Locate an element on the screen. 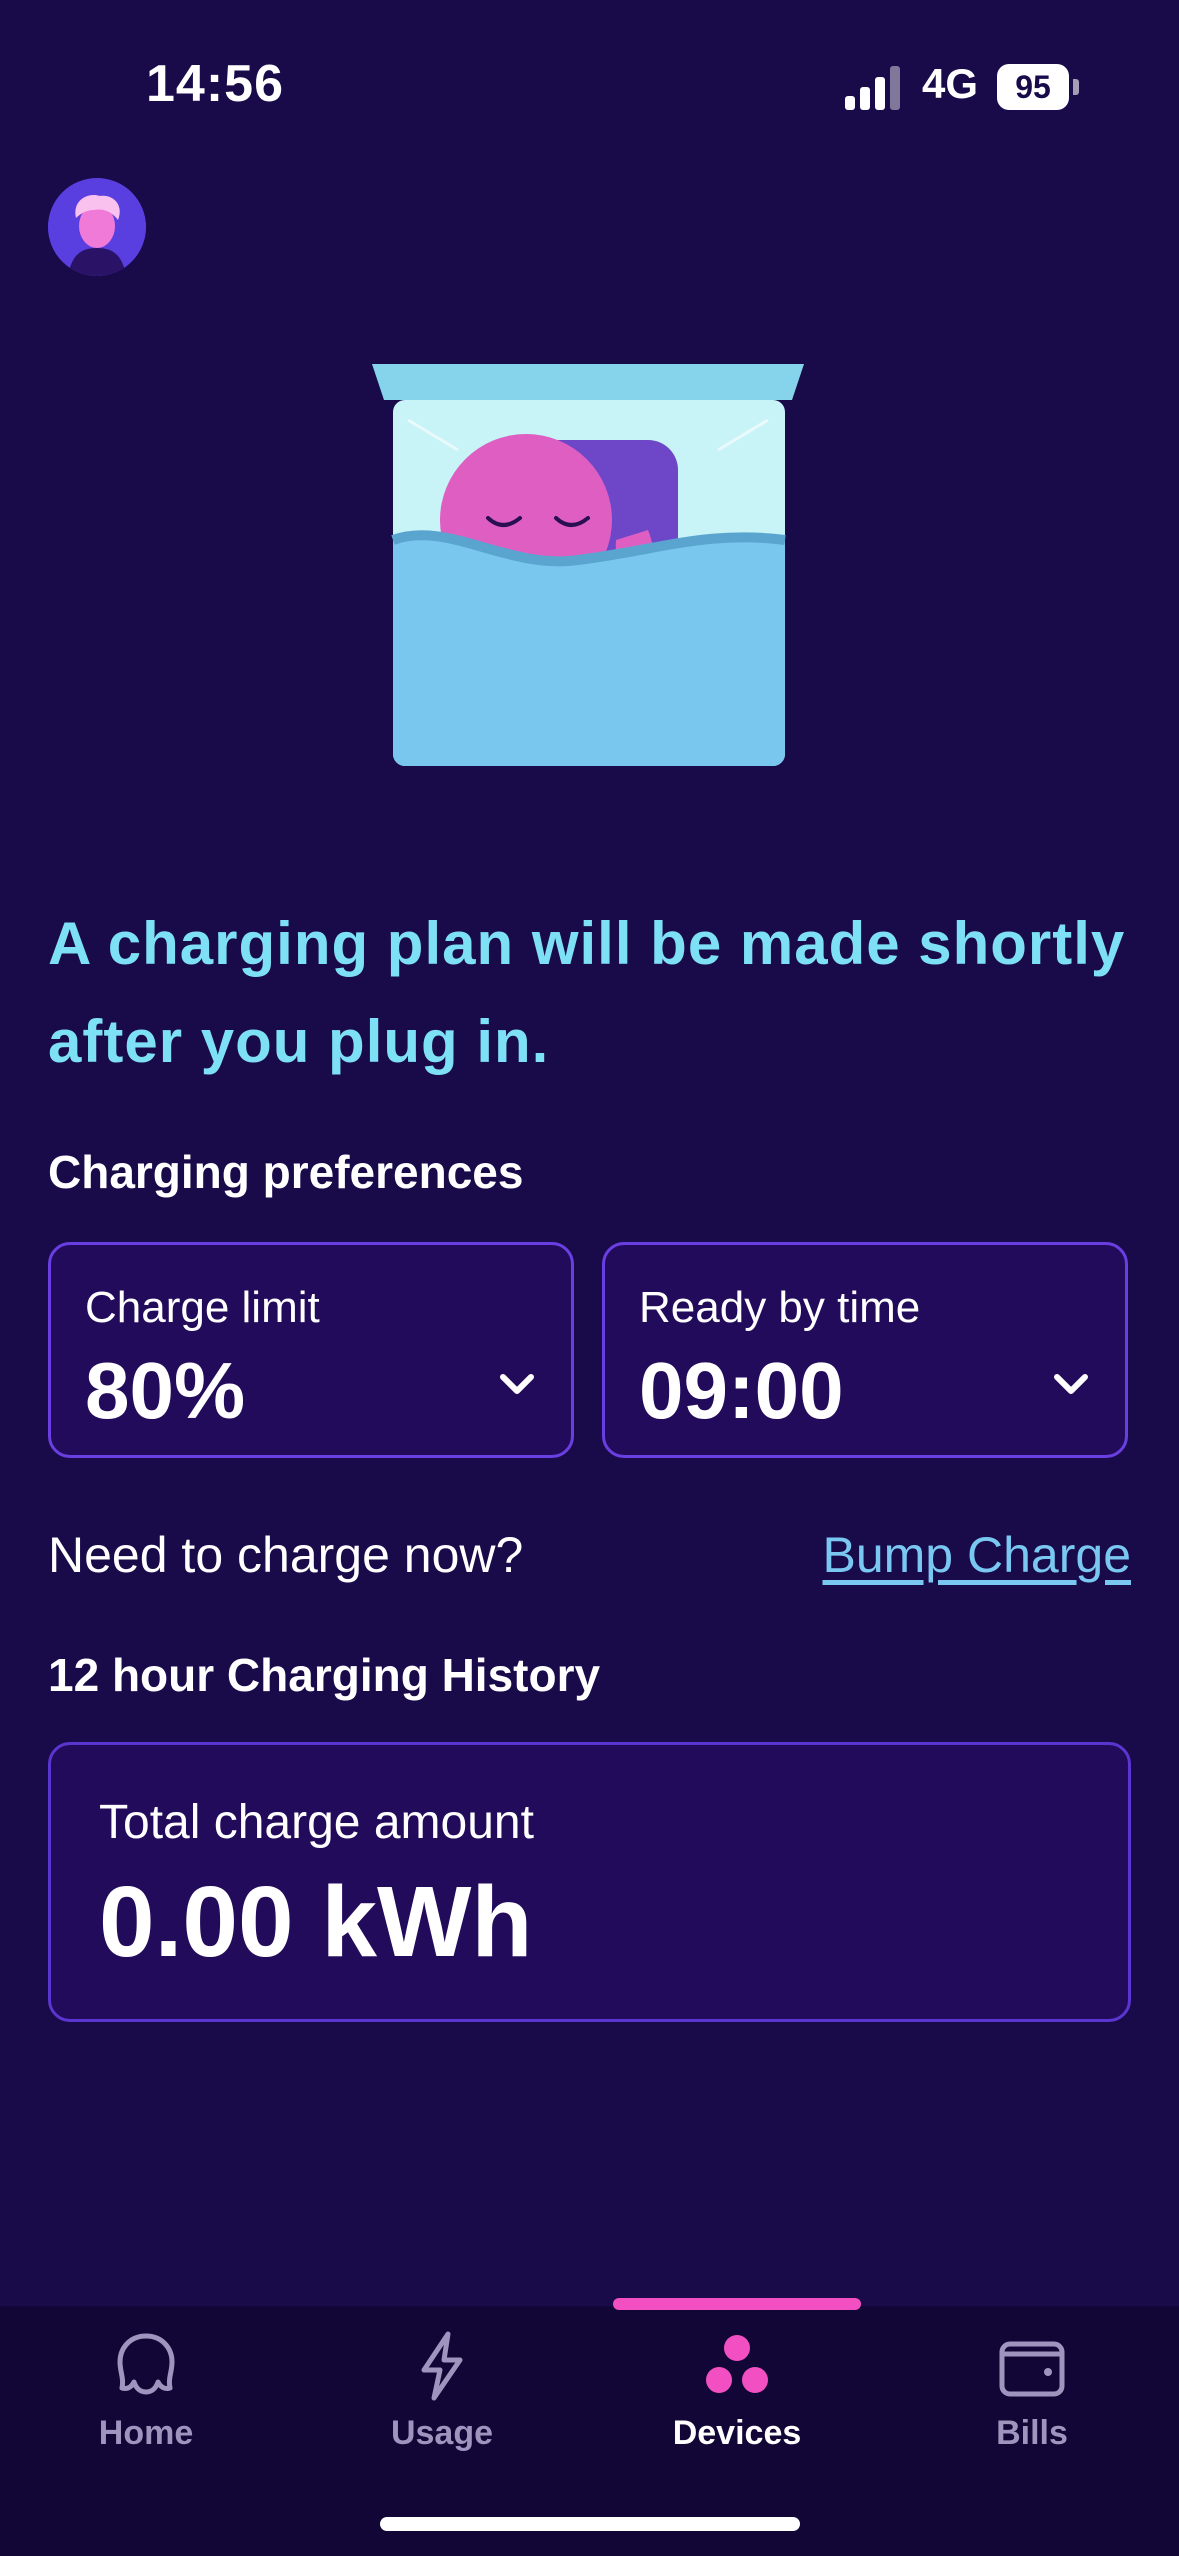  tab-devices-label: Devices is located at coordinates (737, 2433).